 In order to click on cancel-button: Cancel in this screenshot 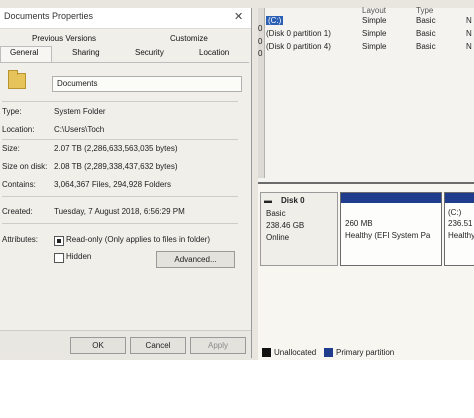, I will do `click(158, 345)`.